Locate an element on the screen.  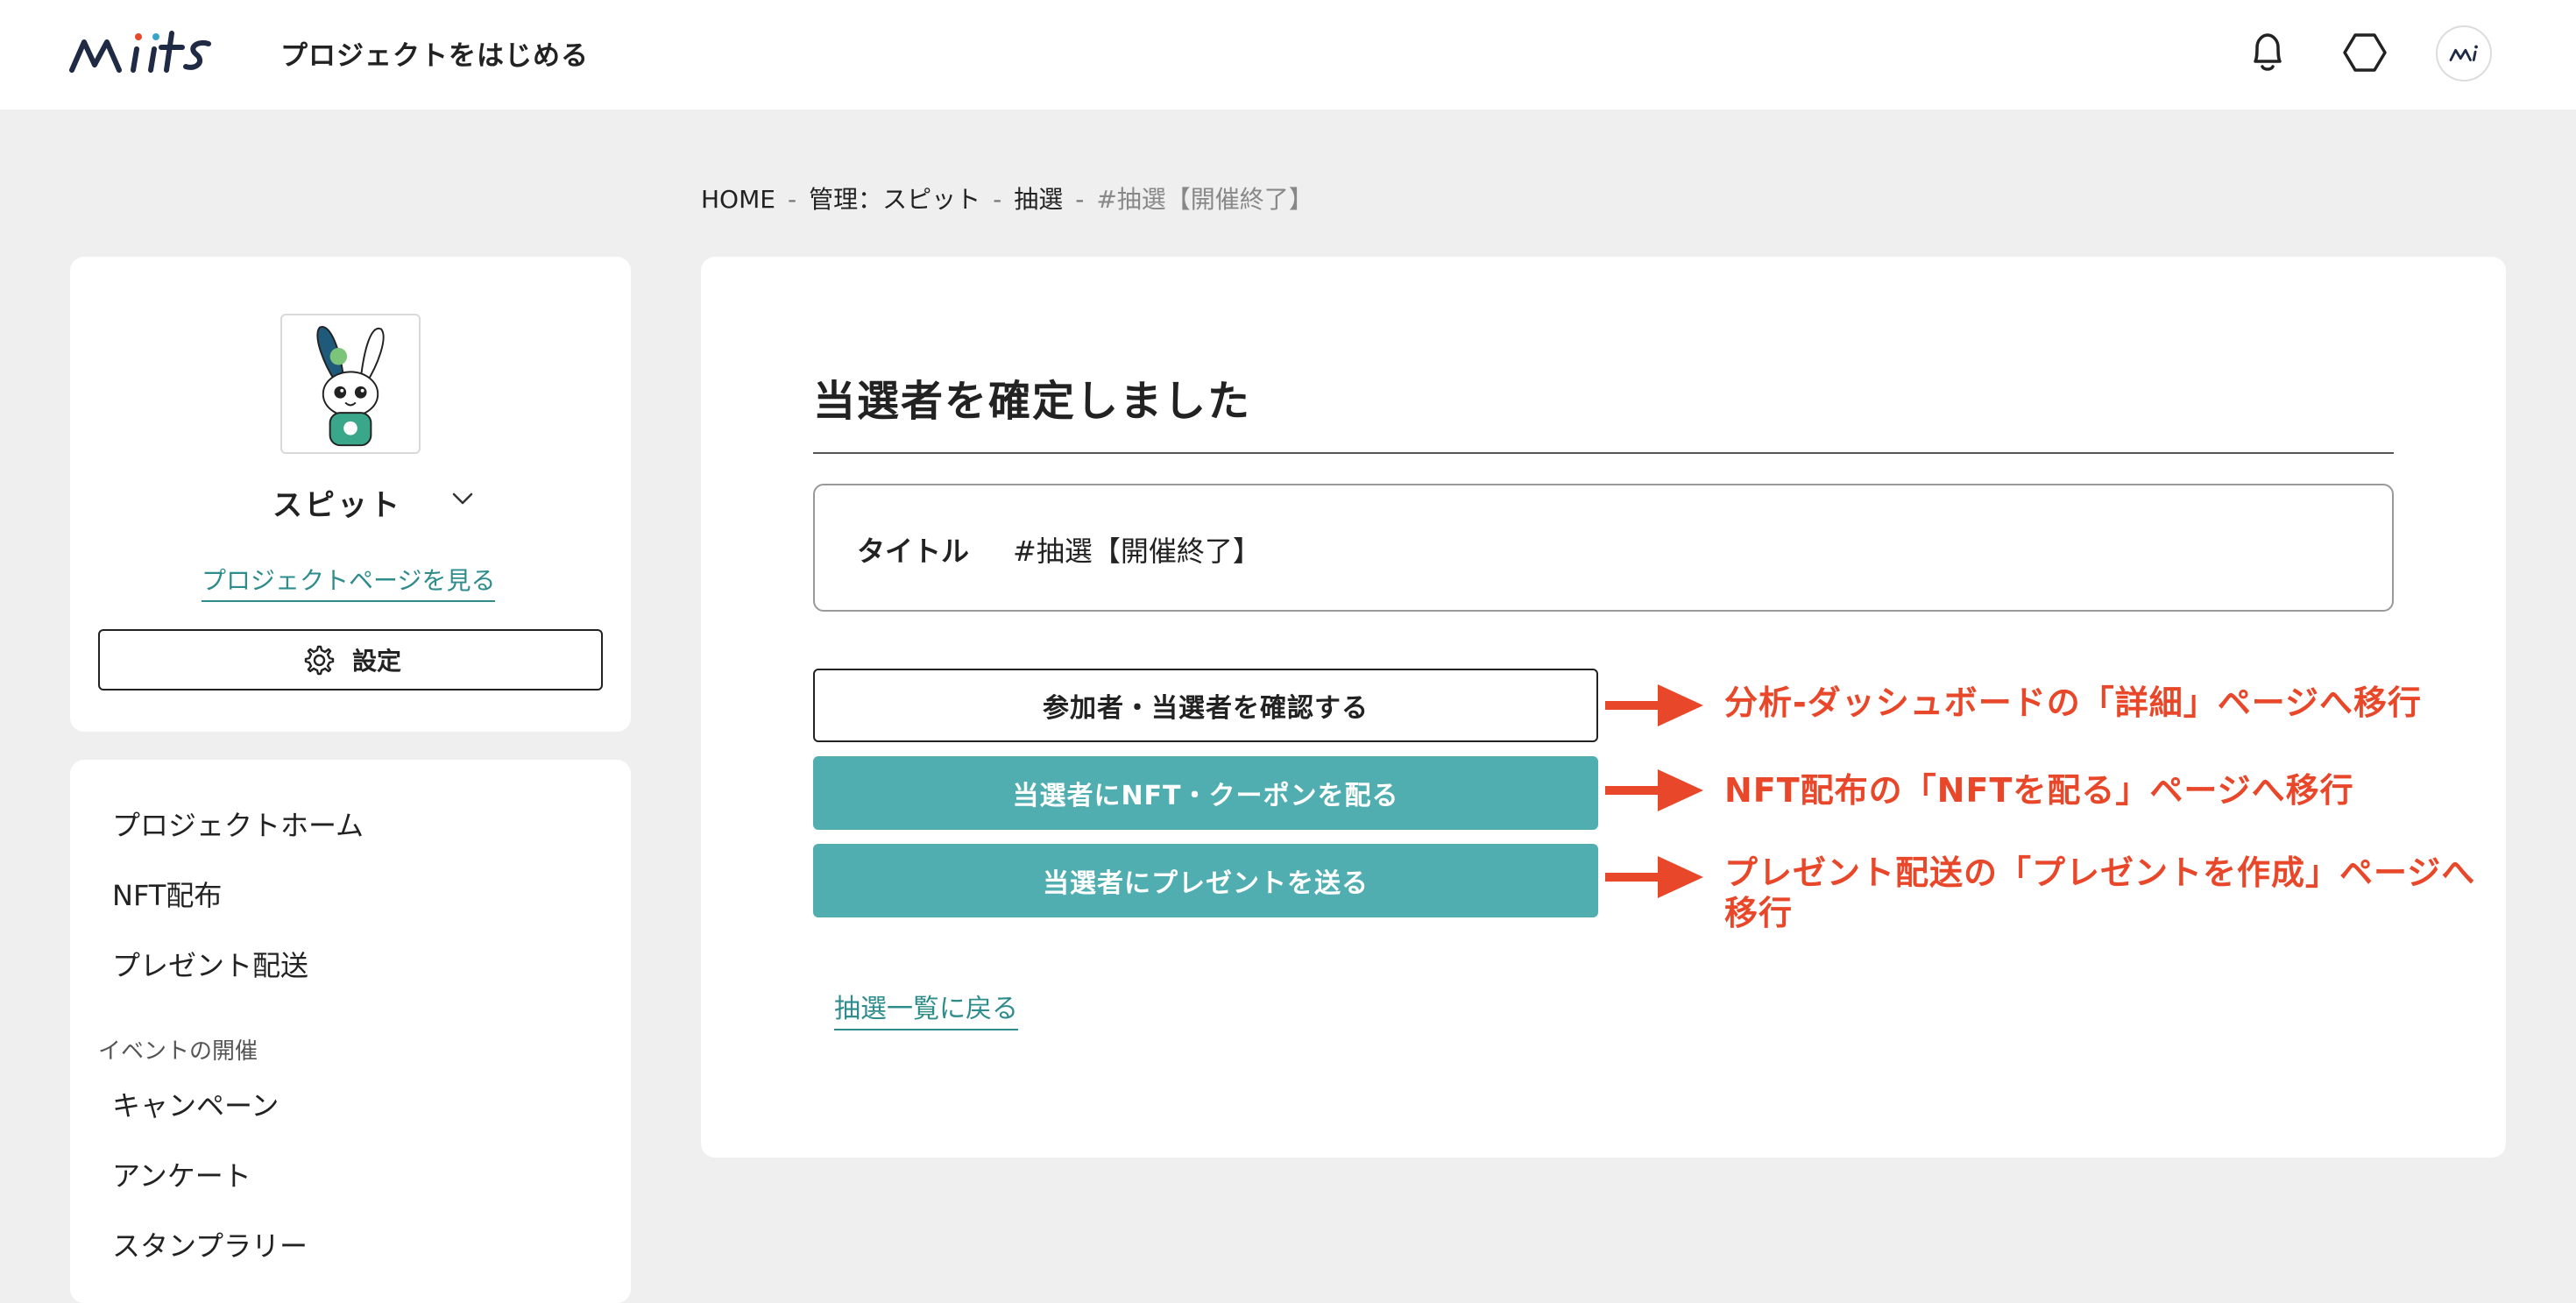
back-to-lottery-list-link: 抽選一覧に戻る is located at coordinates (926, 1009).